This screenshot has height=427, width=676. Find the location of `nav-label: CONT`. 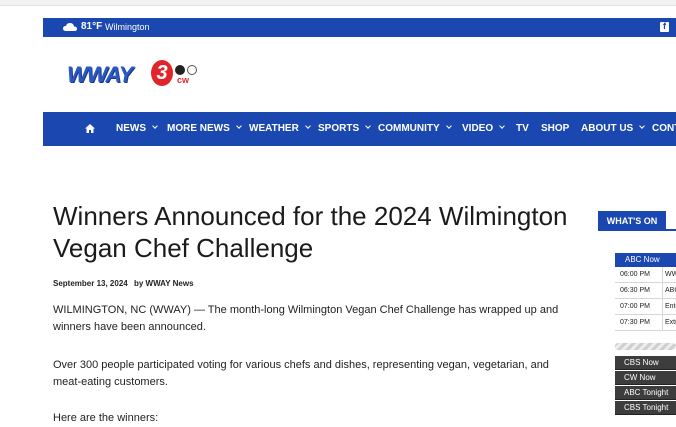

nav-label: CONT is located at coordinates (664, 128).